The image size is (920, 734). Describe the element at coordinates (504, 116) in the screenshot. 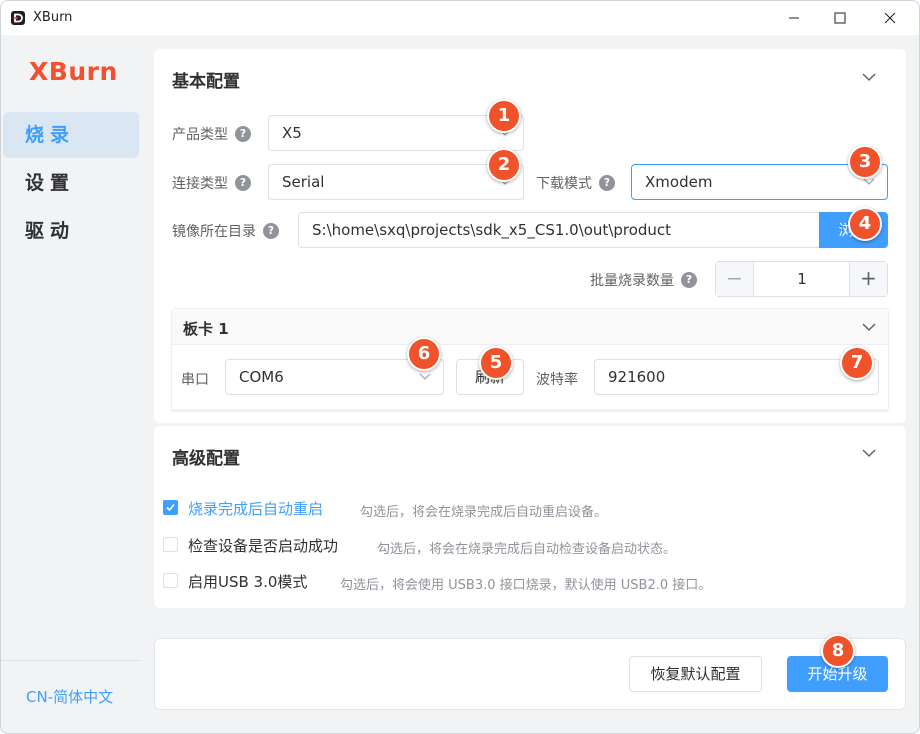

I see `annotation-badge-1: 1` at that location.